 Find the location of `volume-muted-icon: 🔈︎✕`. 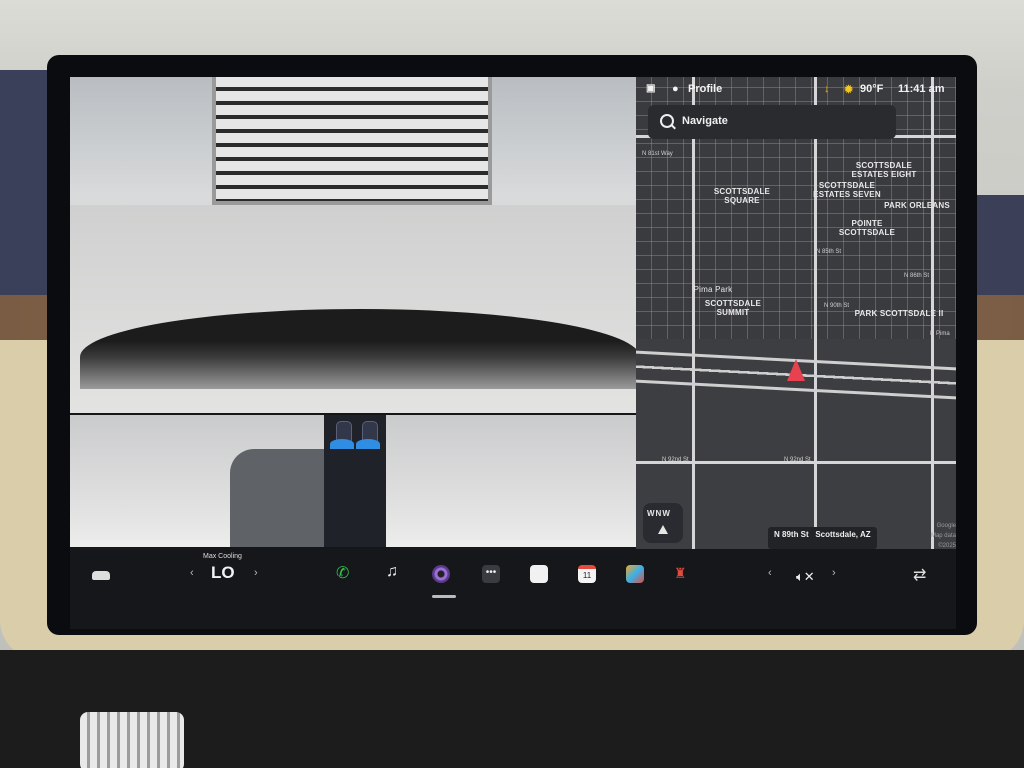

volume-muted-icon: 🔈︎✕ is located at coordinates (805, 577).